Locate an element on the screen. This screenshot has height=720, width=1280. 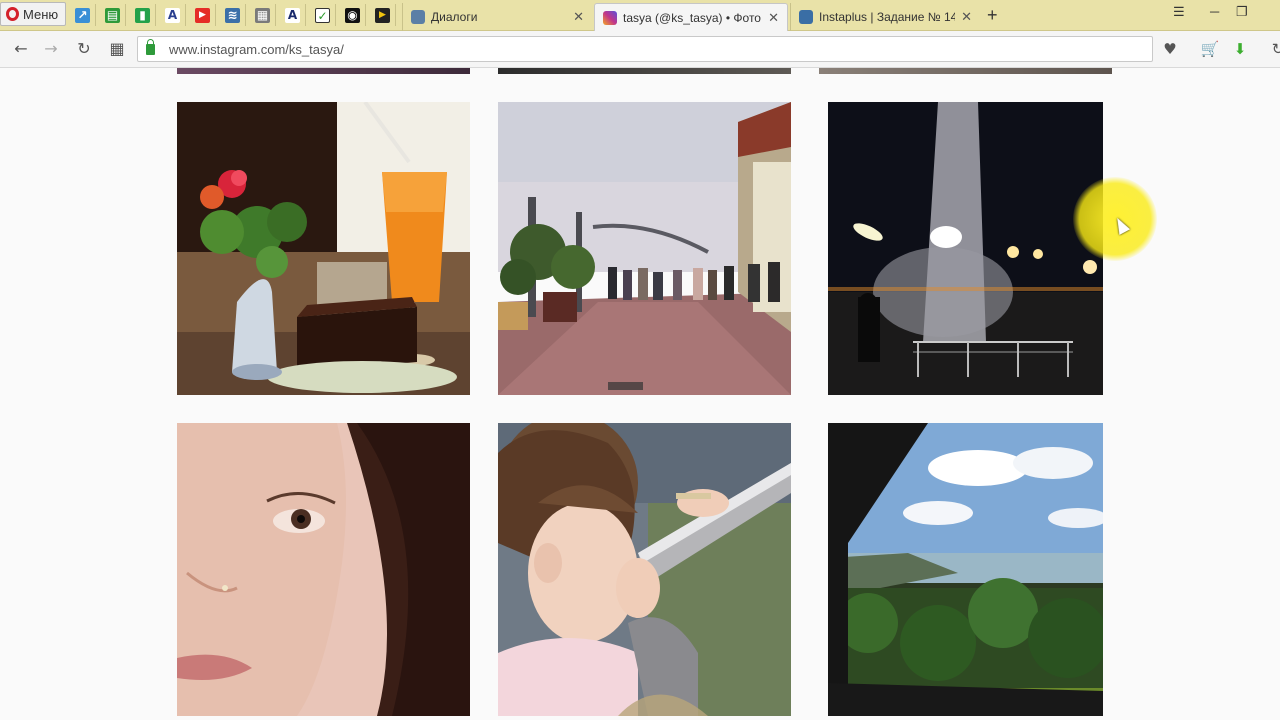
cart-icon: 🛒 is located at coordinates (1210, 49).